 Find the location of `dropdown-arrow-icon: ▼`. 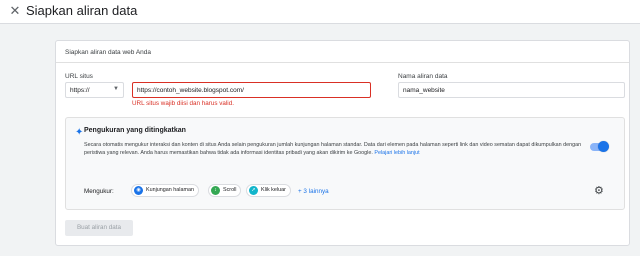

dropdown-arrow-icon: ▼ is located at coordinates (116, 89).